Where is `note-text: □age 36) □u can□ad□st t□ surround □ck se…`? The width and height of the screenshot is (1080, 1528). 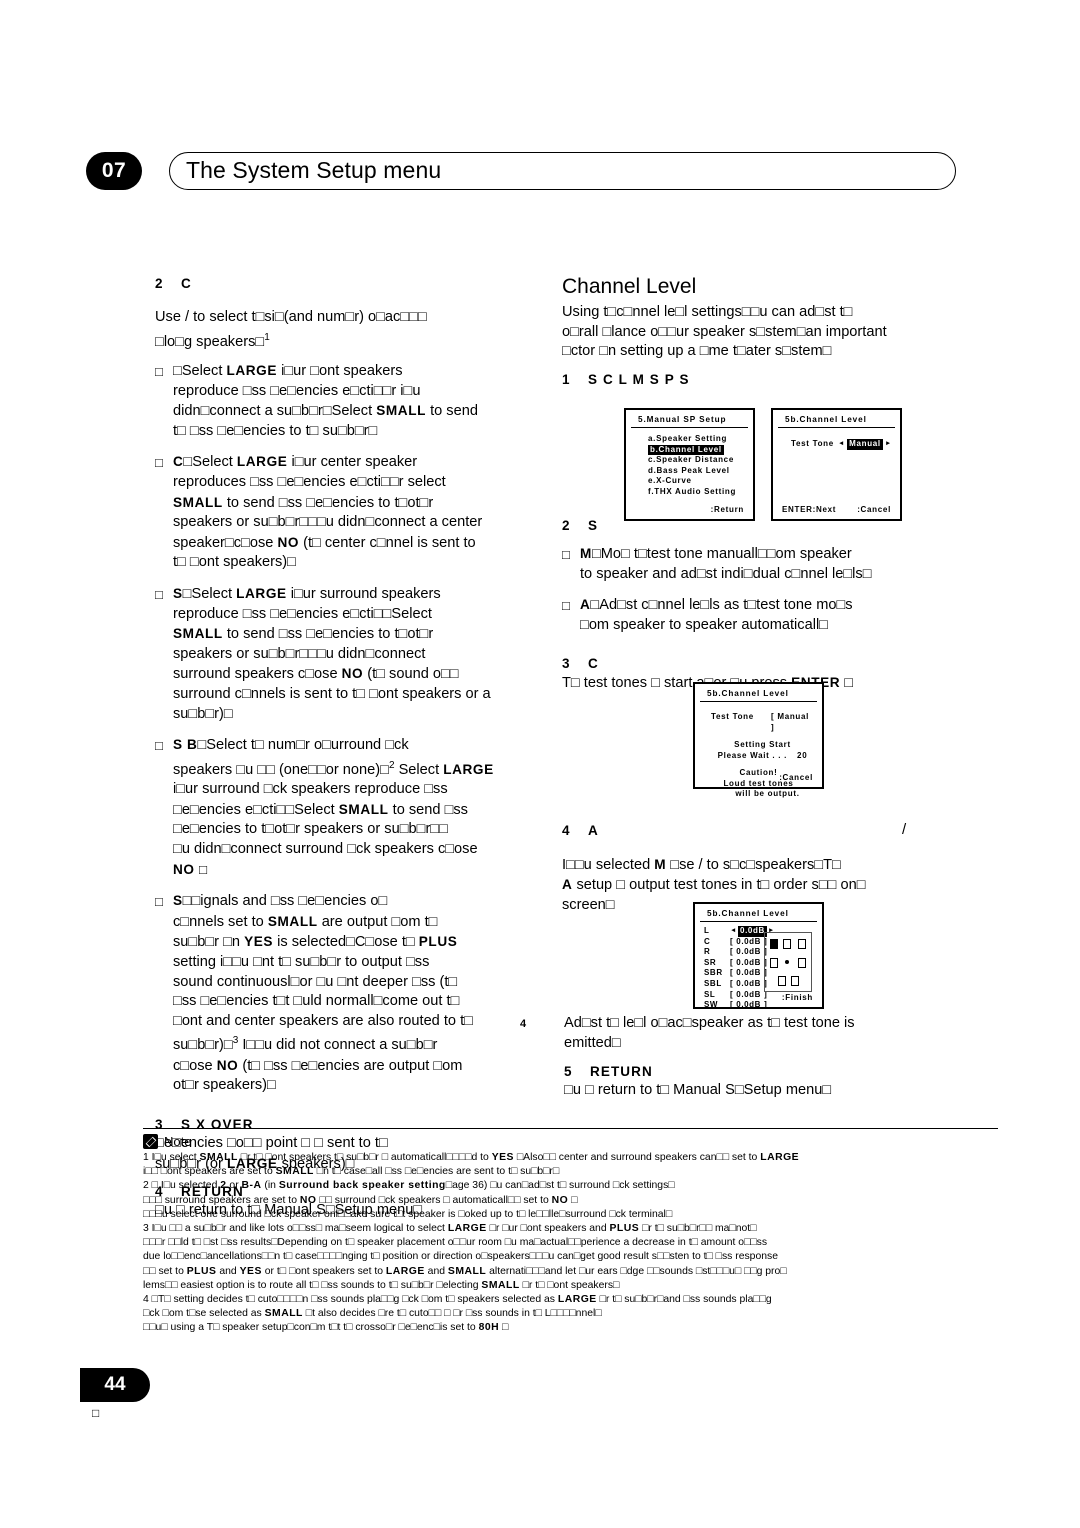
note-text: □age 36) □u can□ad□st t□ surround □ck se… is located at coordinates (560, 1186).